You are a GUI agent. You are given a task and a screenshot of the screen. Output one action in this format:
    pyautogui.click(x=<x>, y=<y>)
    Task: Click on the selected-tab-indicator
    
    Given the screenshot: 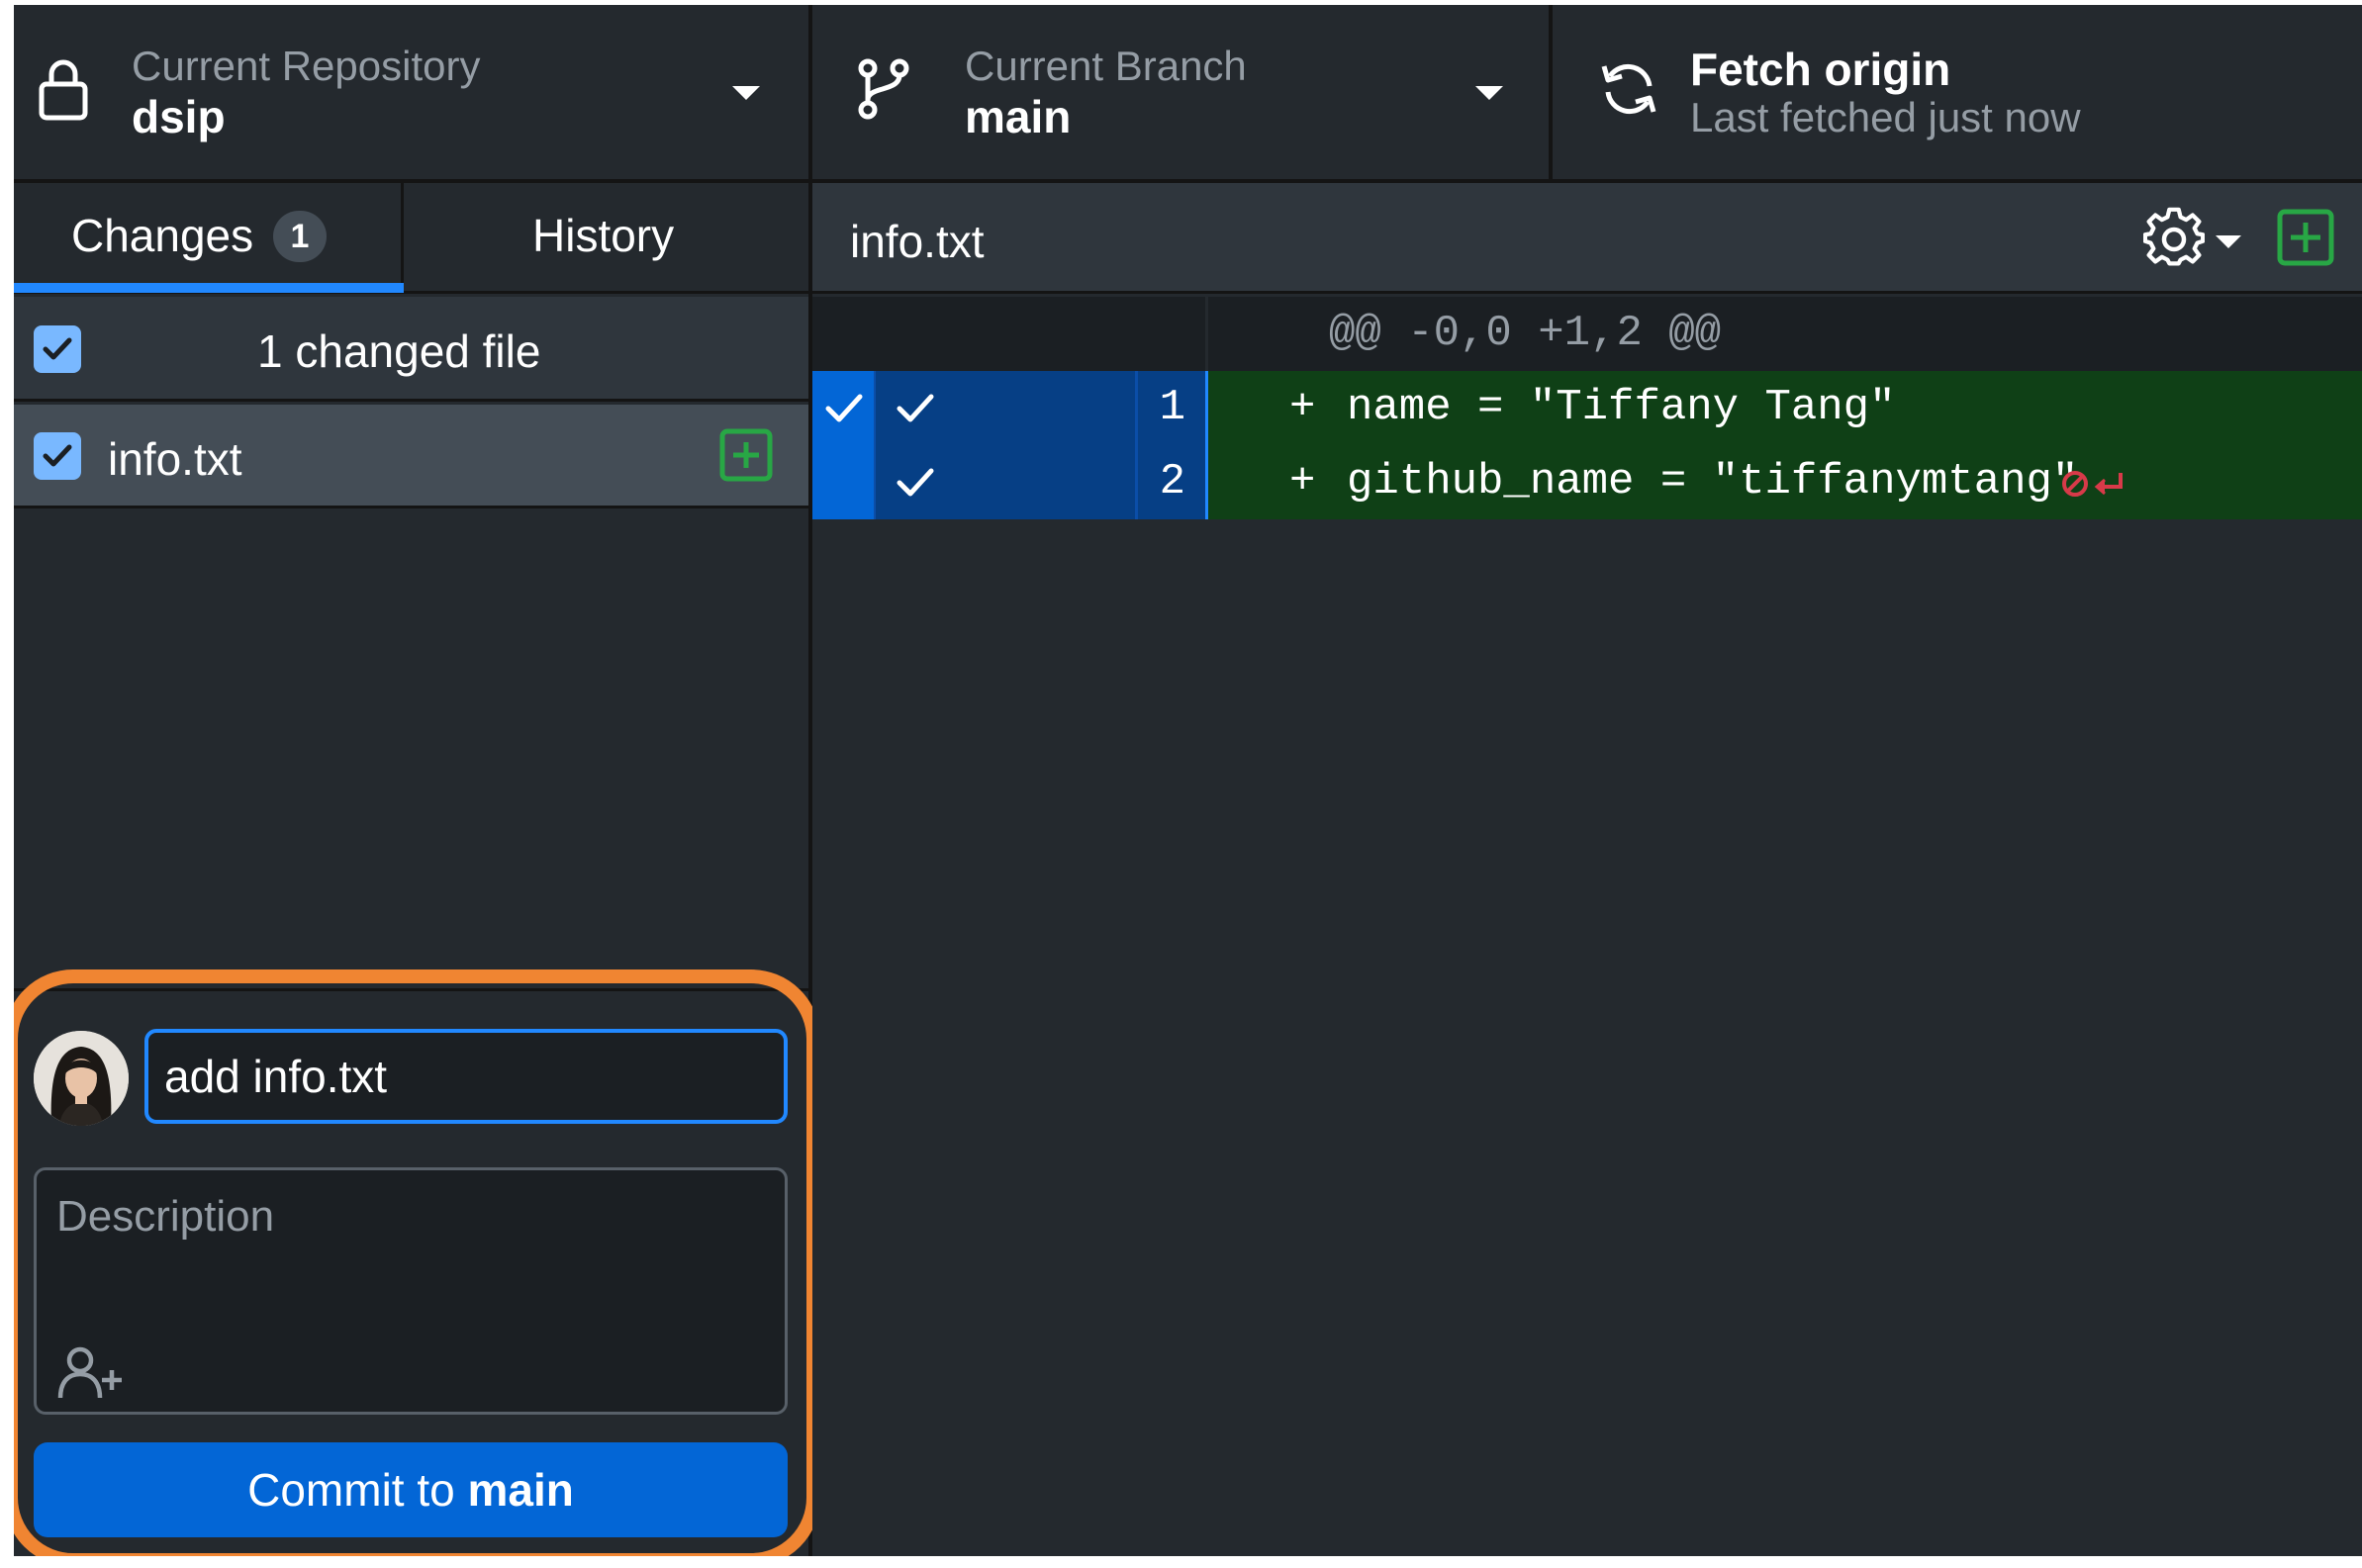 What is the action you would take?
    pyautogui.click(x=209, y=288)
    